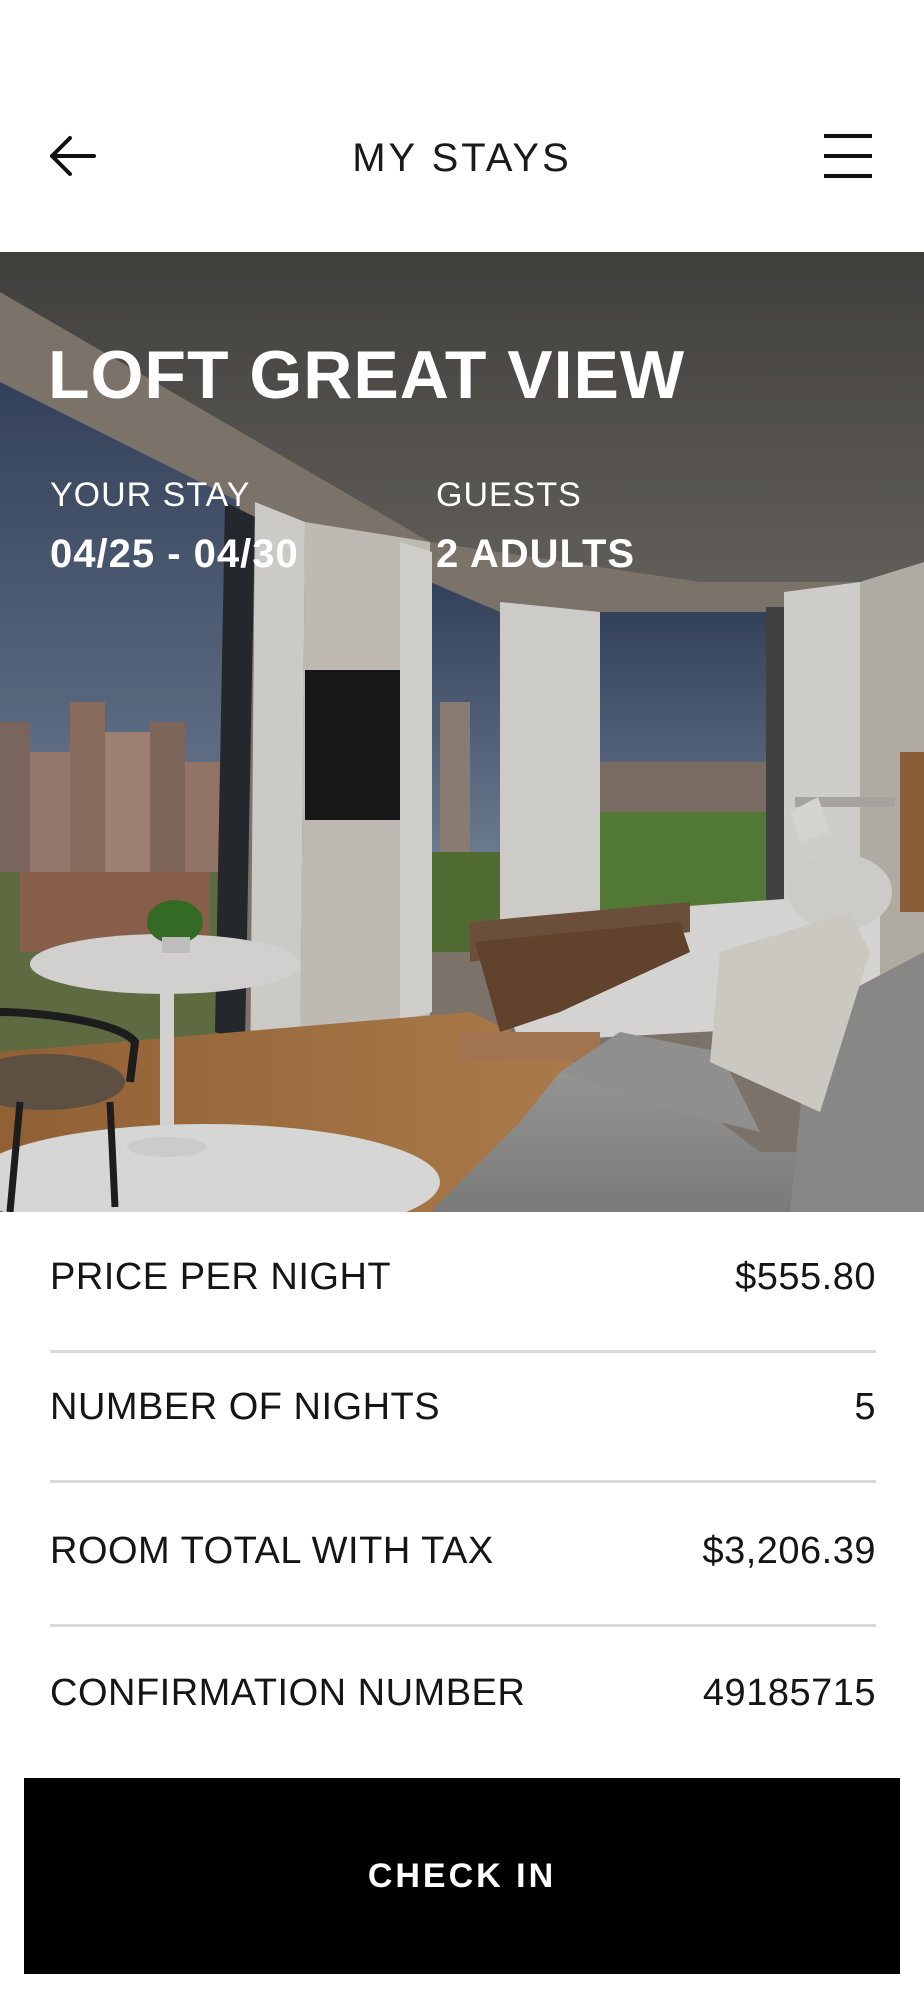  I want to click on detail-label: NUMBER OF NIGHTS, so click(245, 1406).